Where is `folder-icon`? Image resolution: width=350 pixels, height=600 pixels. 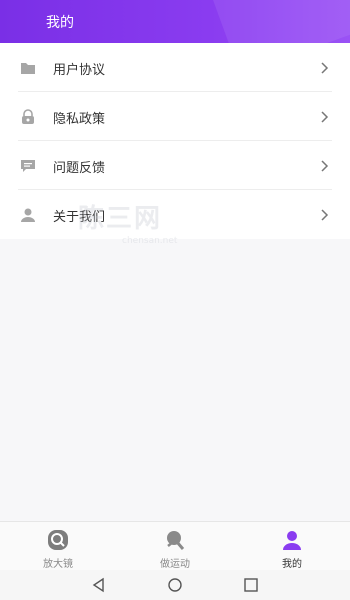
folder-icon is located at coordinates (28, 68).